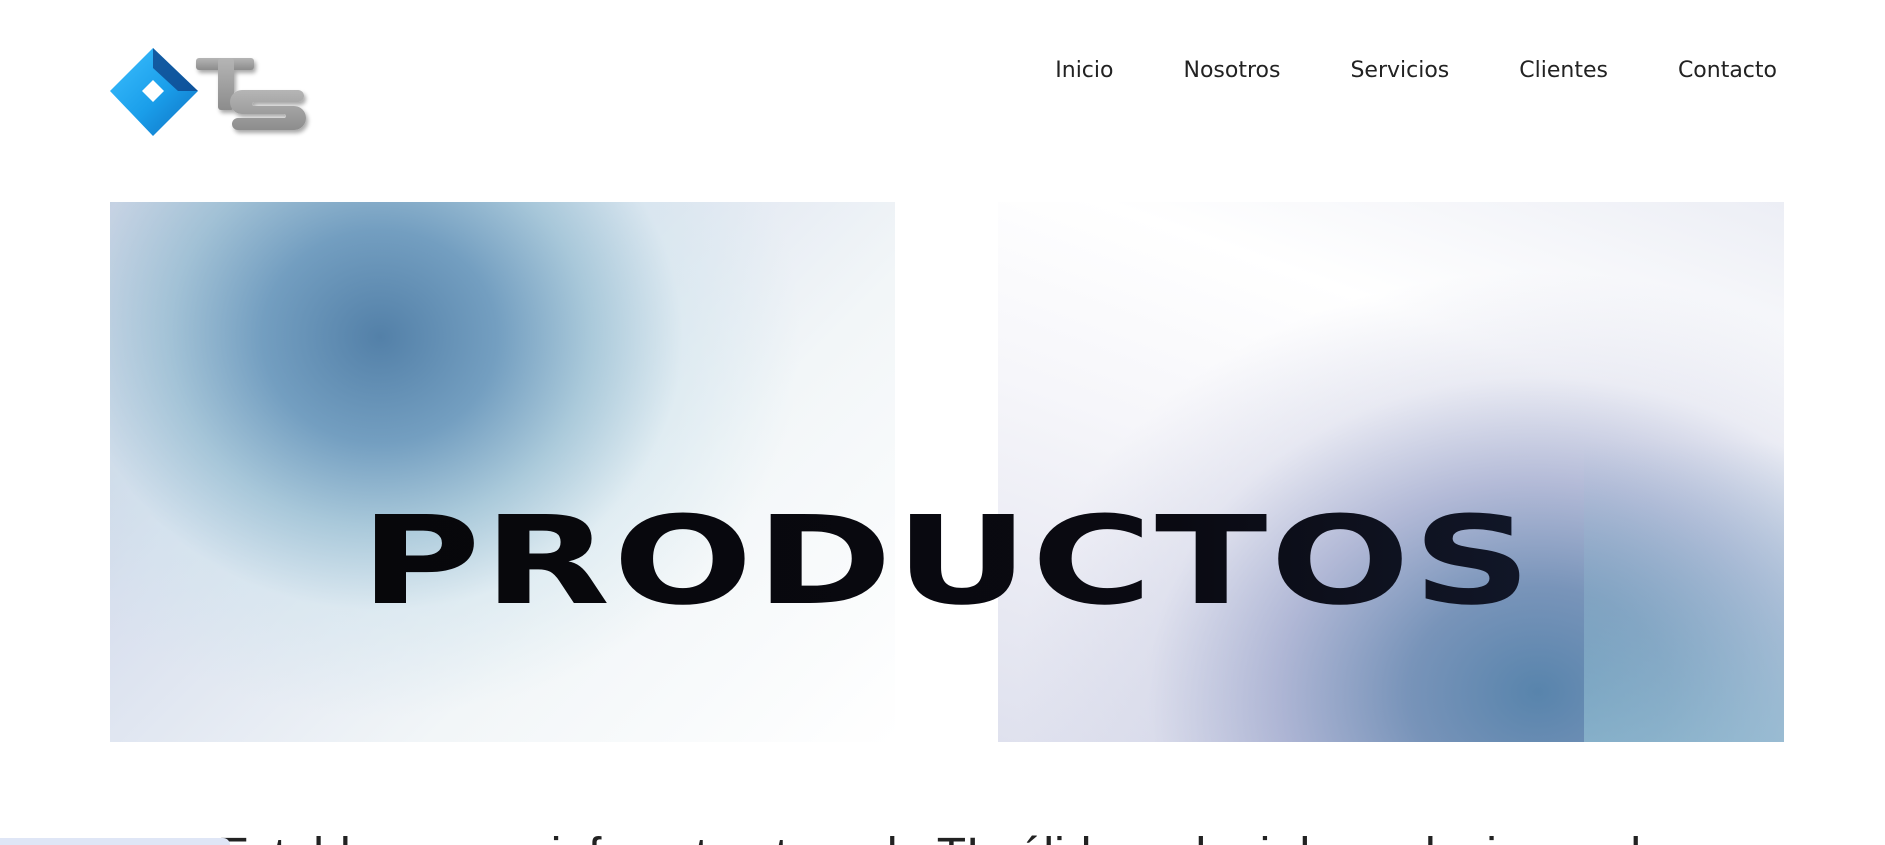  Describe the element at coordinates (115, 841) in the screenshot. I see `bottom-floating-bar` at that location.